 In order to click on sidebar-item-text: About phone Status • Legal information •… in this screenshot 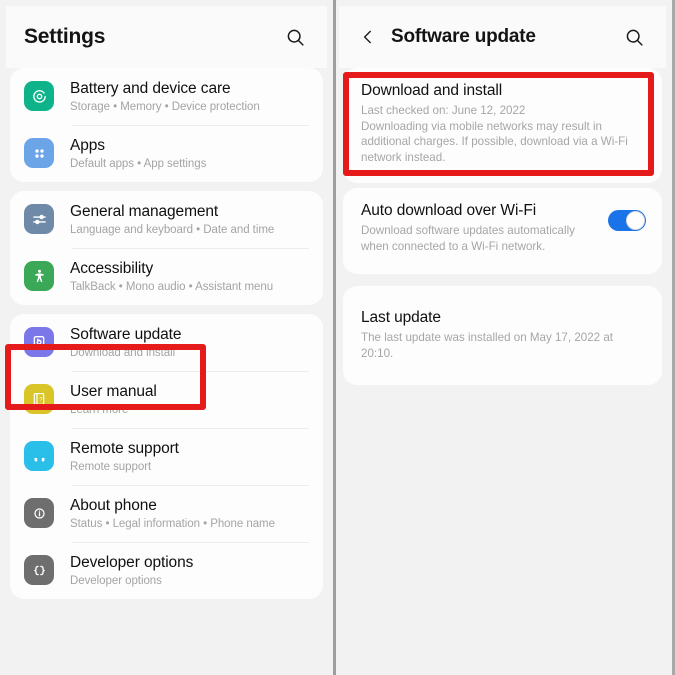, I will do `click(189, 513)`.